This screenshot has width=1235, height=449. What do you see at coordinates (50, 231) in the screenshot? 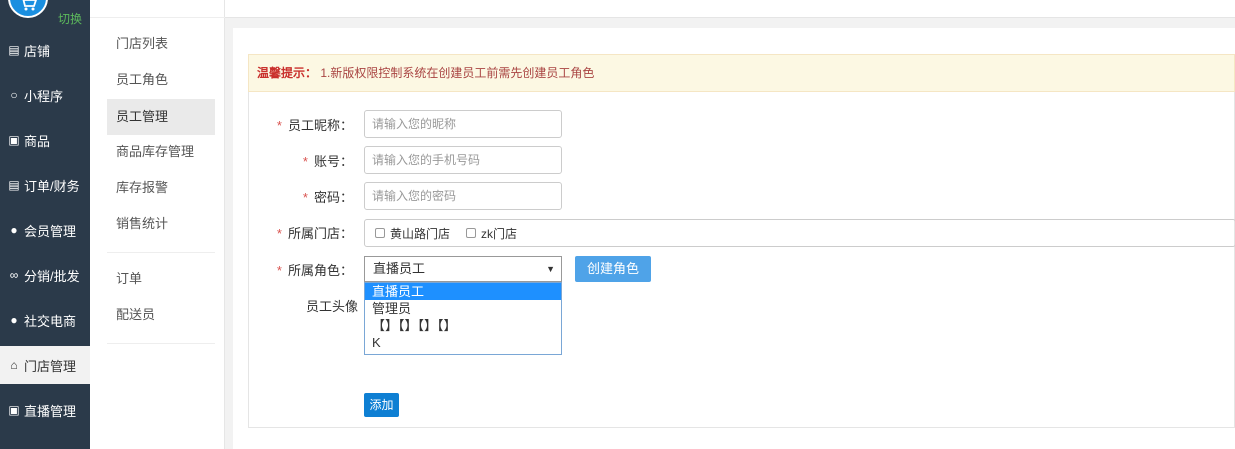
I see `nav-item-label: 会员管理` at bounding box center [50, 231].